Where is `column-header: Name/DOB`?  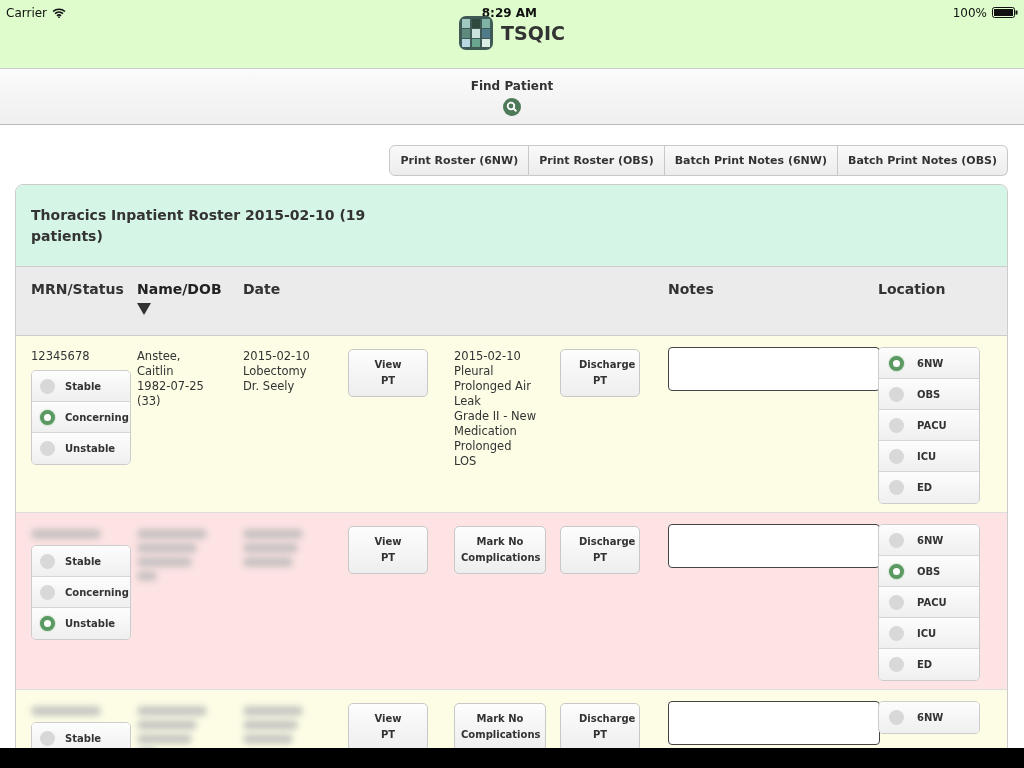
column-header: Name/DOB is located at coordinates (179, 289).